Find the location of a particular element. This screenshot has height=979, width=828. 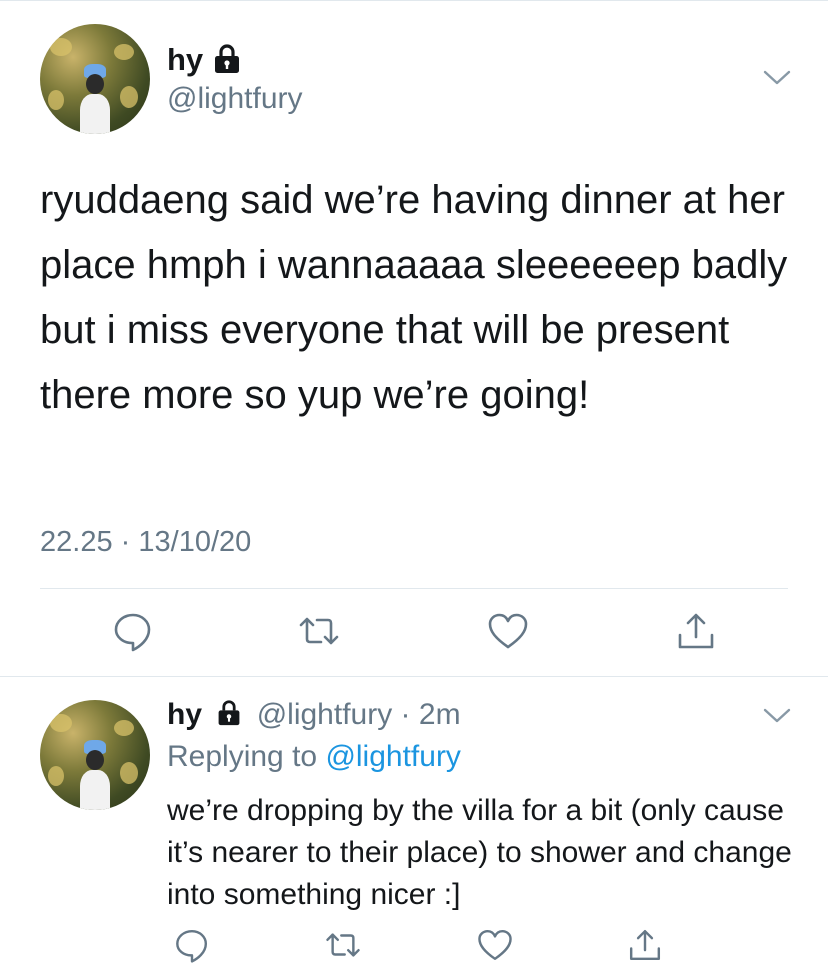

reply-avatar is located at coordinates (95, 755).